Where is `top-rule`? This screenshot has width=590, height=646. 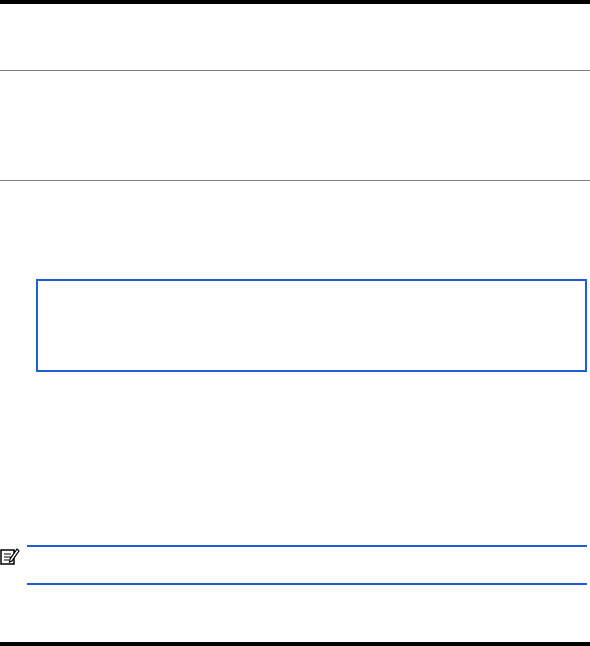
top-rule is located at coordinates (295, 2).